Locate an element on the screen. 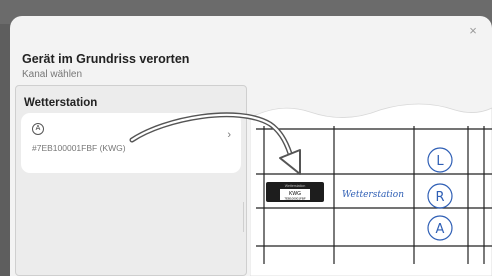 The height and width of the screenshot is (276, 492). curved-arrow is located at coordinates (212, 137).